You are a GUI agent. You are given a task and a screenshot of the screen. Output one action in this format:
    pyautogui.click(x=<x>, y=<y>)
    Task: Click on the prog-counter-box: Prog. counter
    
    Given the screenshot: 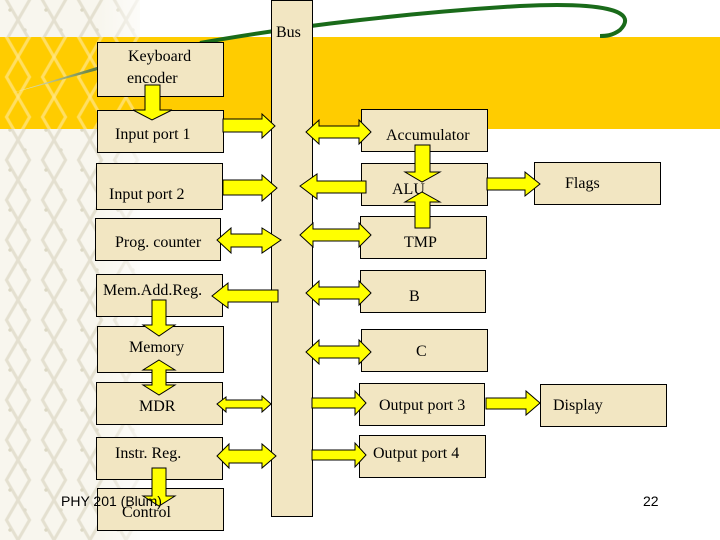 What is the action you would take?
    pyautogui.click(x=158, y=239)
    